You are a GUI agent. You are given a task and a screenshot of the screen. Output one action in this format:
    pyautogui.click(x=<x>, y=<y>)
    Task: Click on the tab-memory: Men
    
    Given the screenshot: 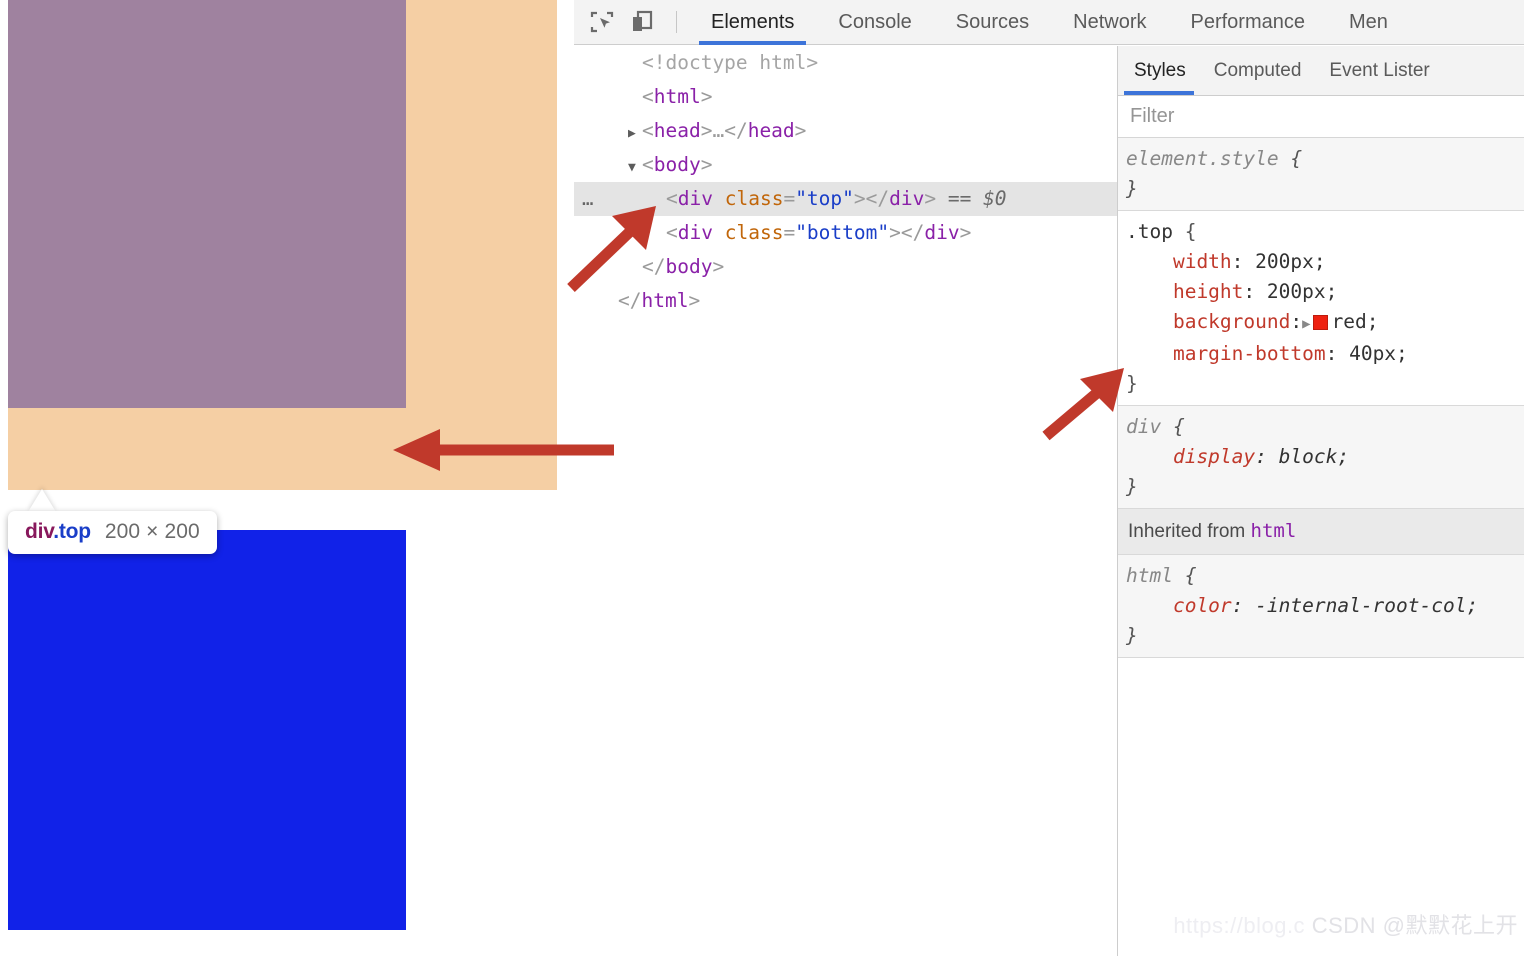 What is the action you would take?
    pyautogui.click(x=1368, y=22)
    